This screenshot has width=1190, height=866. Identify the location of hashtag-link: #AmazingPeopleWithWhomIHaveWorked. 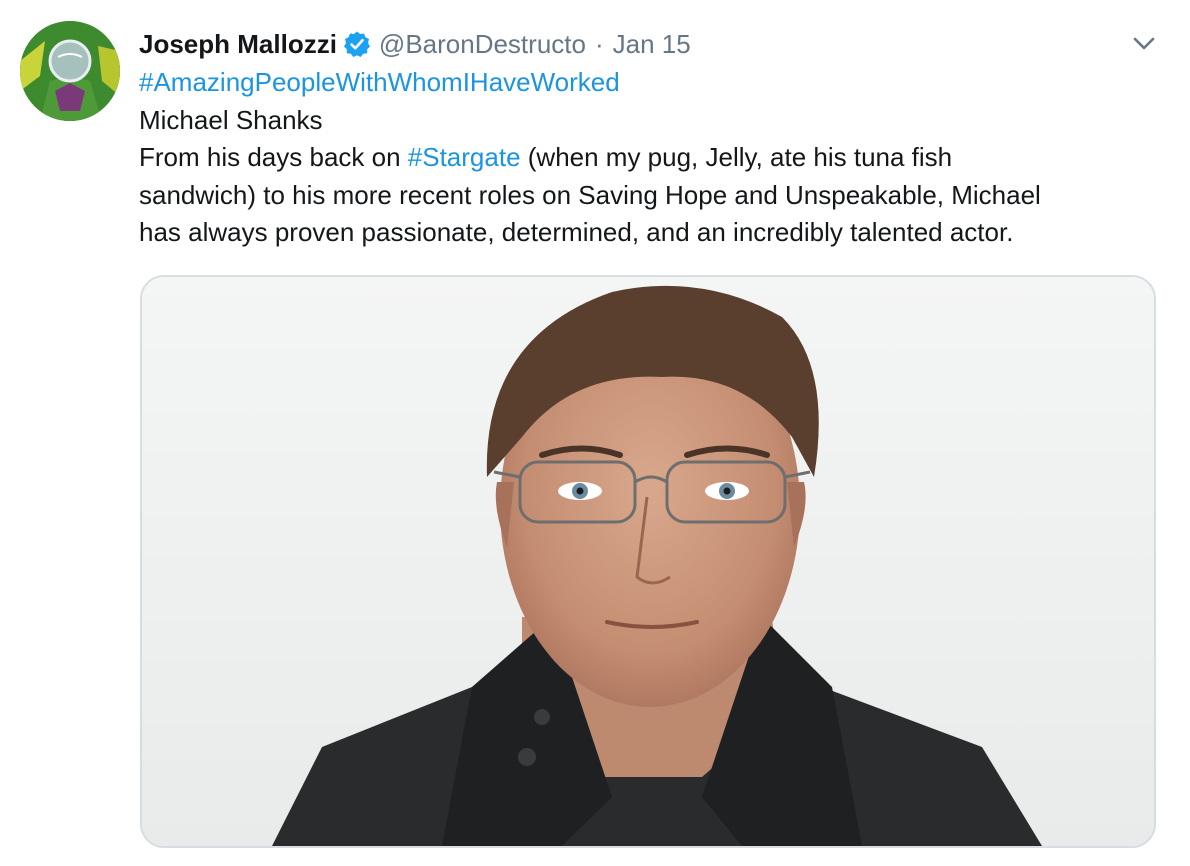
(659, 83).